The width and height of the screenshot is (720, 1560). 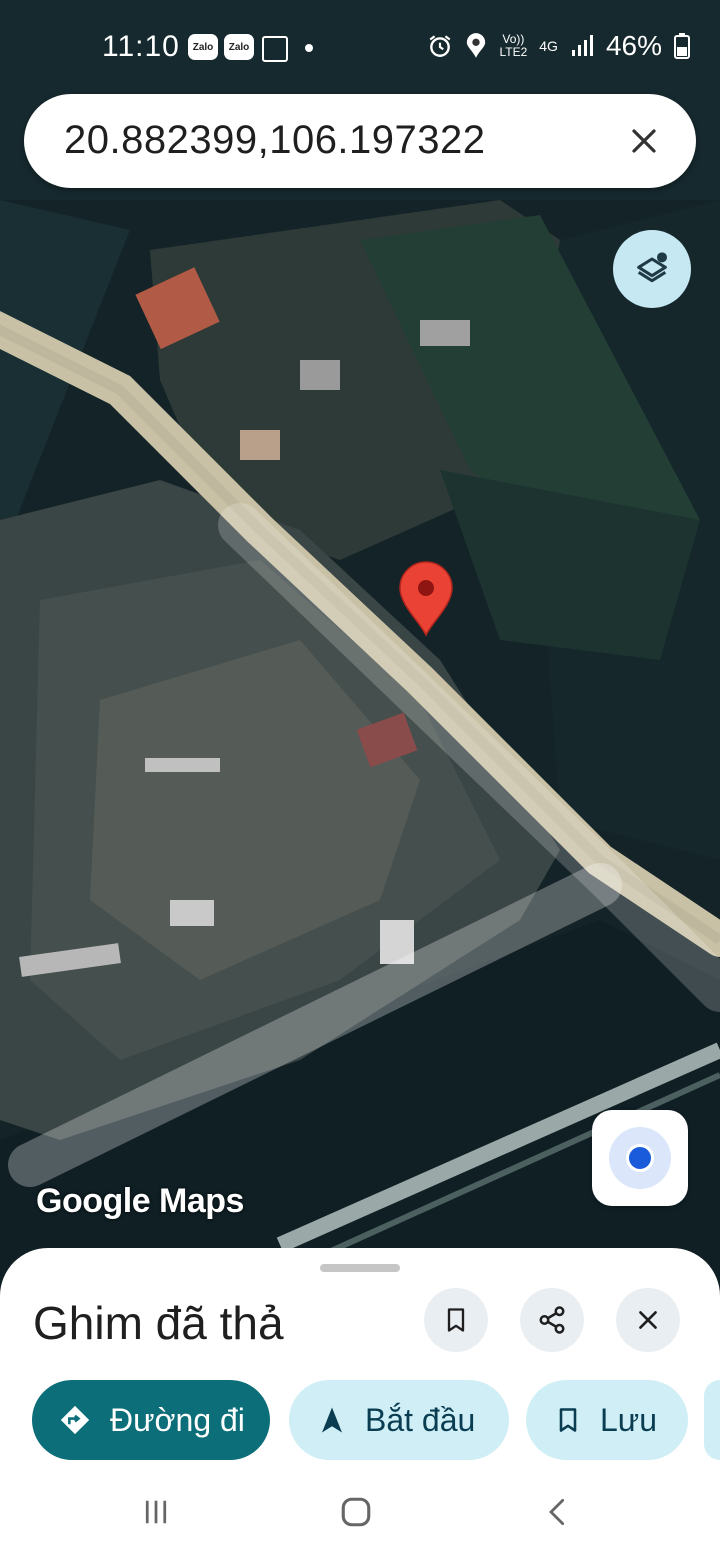 I want to click on battery-percent: 46%, so click(x=633, y=45).